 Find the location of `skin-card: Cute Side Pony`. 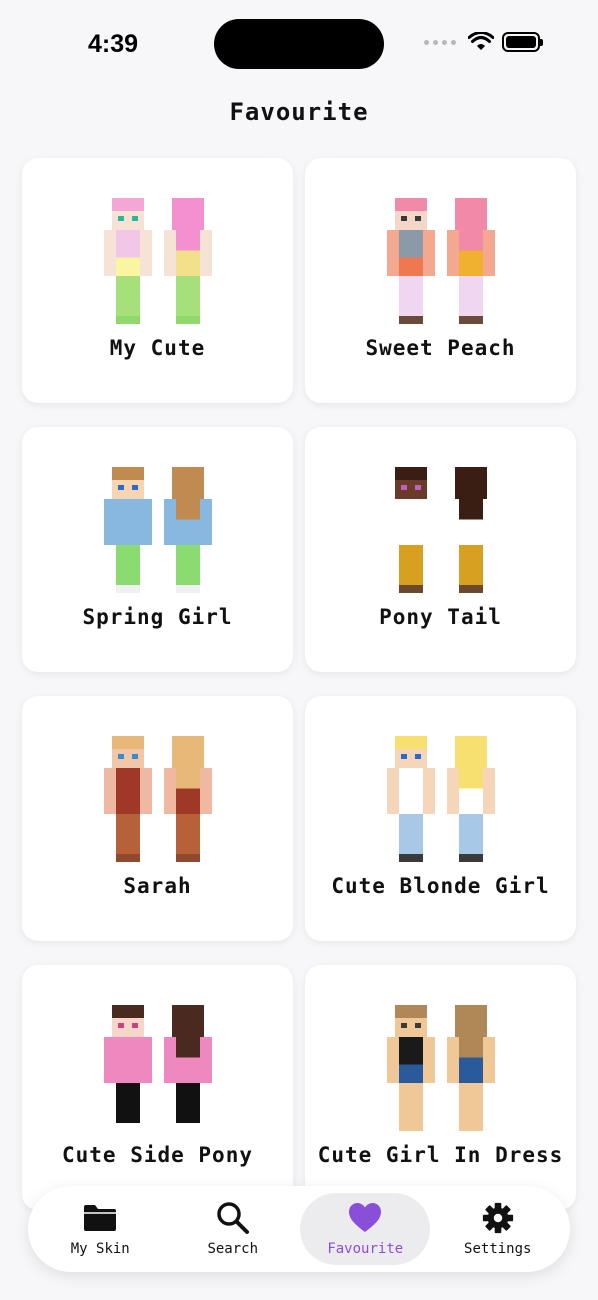

skin-card: Cute Side Pony is located at coordinates (157, 1087).